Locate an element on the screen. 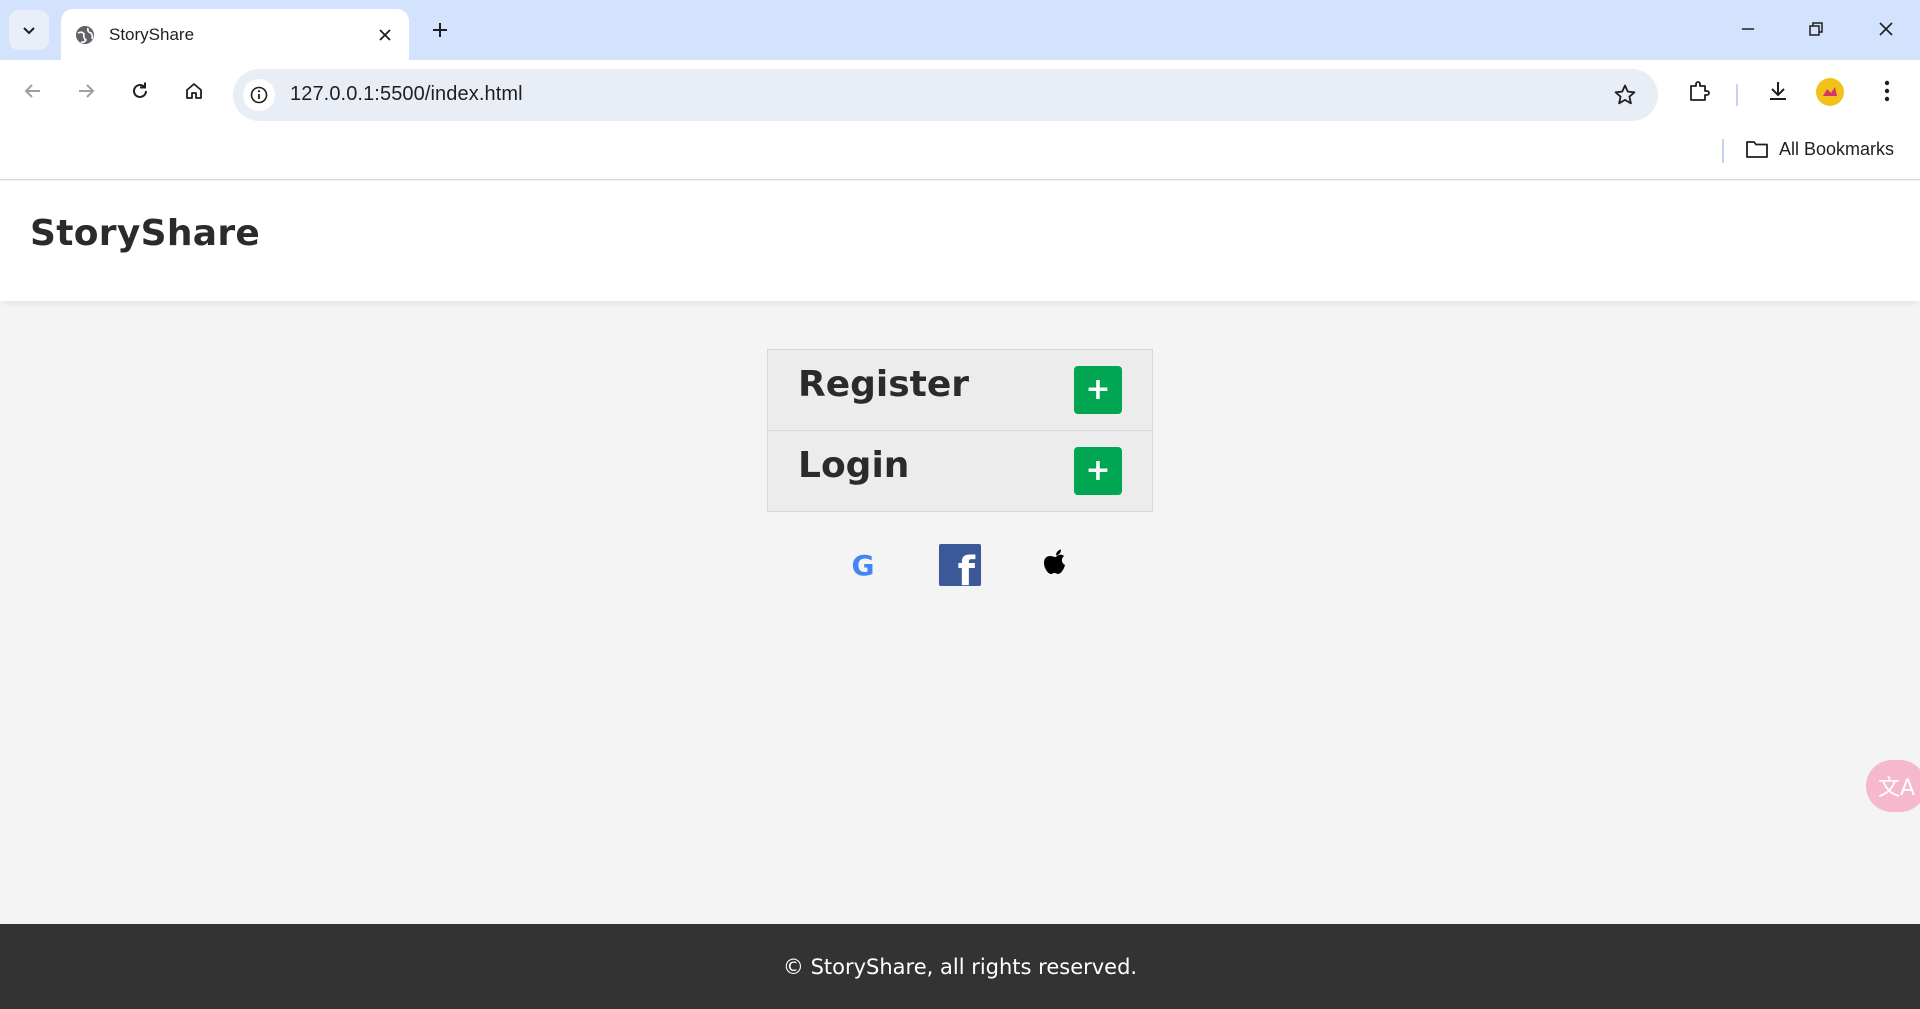  translate-widget-button: 文A is located at coordinates (1893, 786).